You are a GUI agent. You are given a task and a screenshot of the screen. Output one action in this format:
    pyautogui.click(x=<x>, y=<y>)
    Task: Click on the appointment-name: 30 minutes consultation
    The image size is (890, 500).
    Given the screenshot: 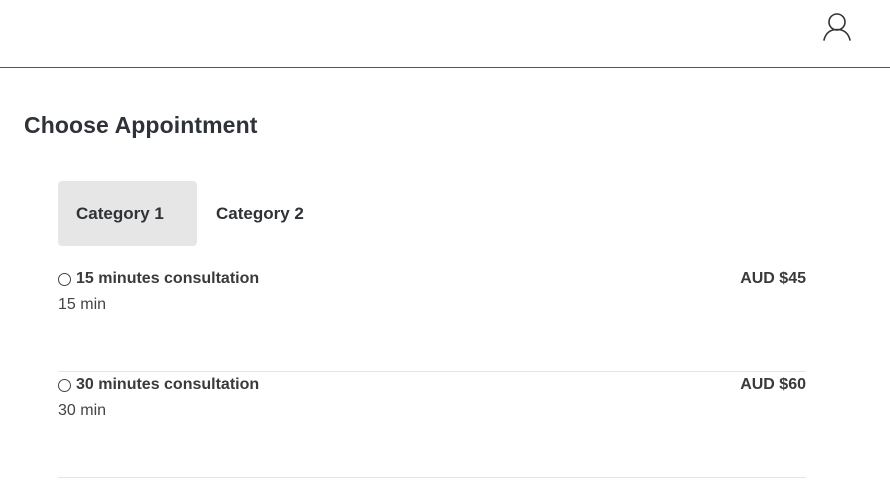 What is the action you would take?
    pyautogui.click(x=168, y=384)
    